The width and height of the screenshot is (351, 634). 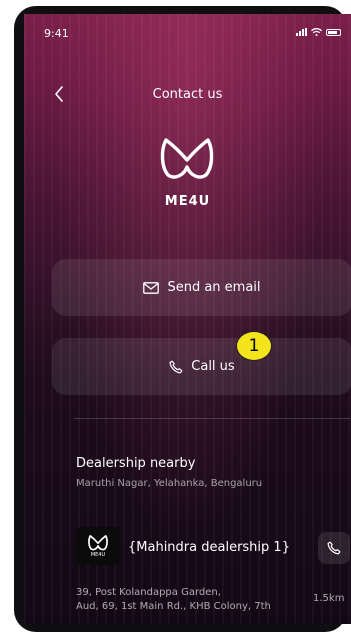 What do you see at coordinates (254, 346) in the screenshot?
I see `annotation-badge: 1` at bounding box center [254, 346].